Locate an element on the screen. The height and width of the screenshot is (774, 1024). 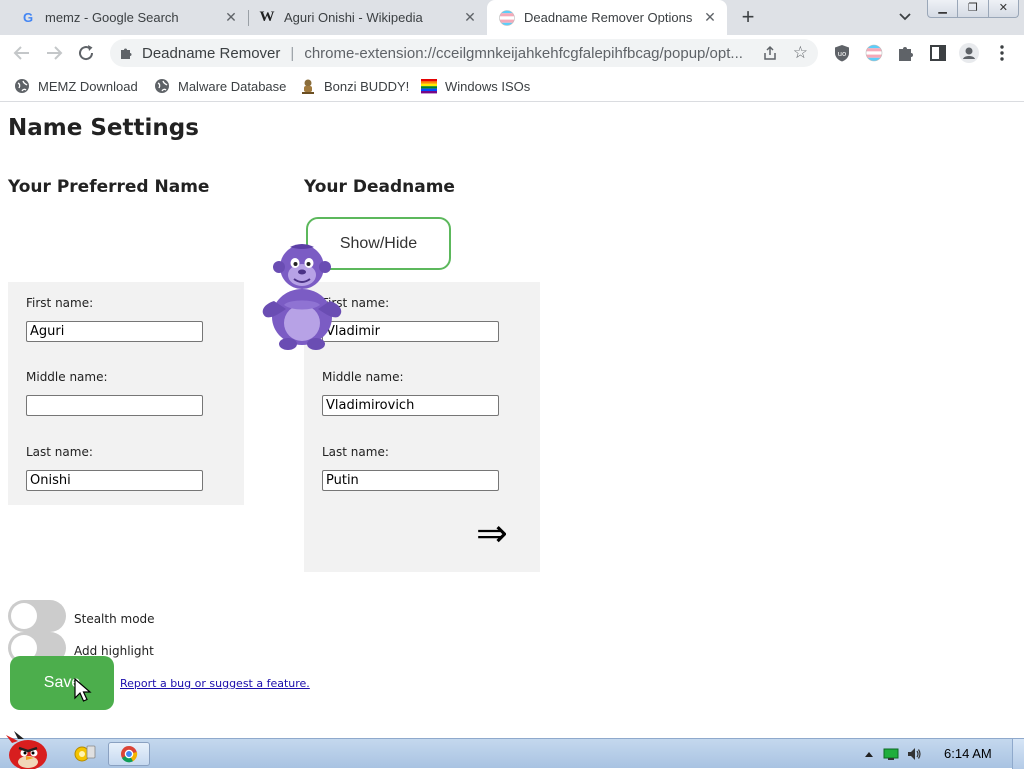
report-bug-link: Report a bug or suggest a feature. is located at coordinates (215, 683).